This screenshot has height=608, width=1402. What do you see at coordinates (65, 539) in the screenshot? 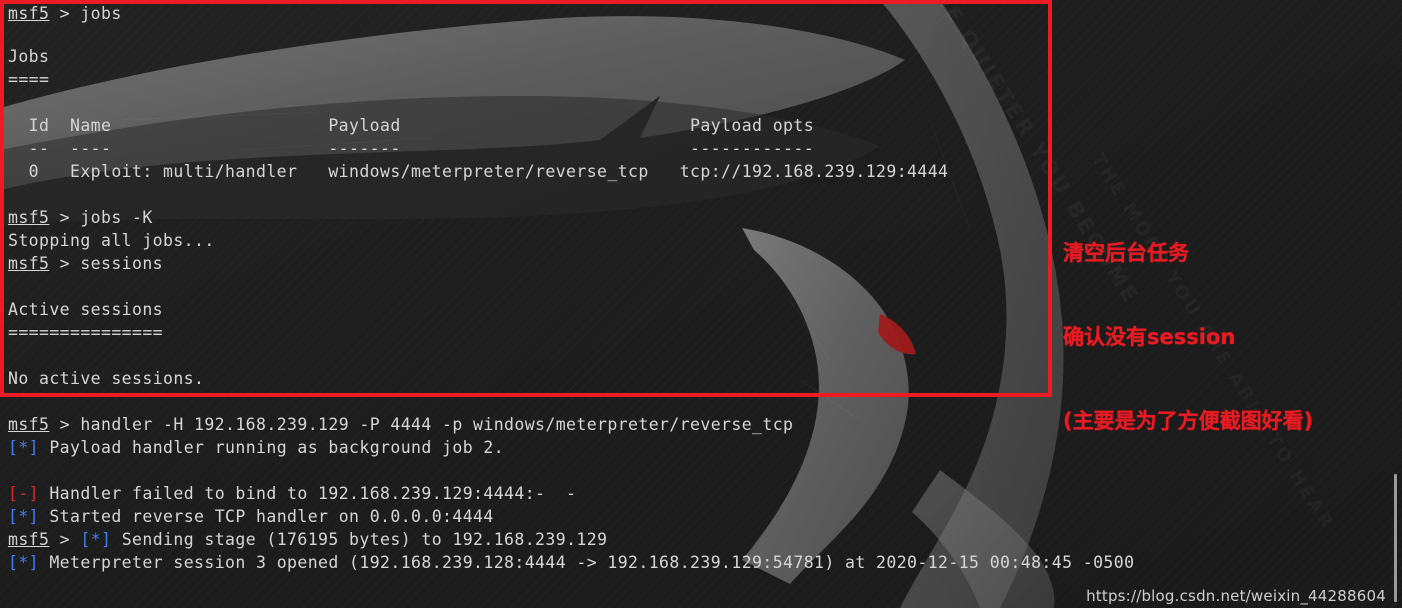
I see `terminal-text: >` at bounding box center [65, 539].